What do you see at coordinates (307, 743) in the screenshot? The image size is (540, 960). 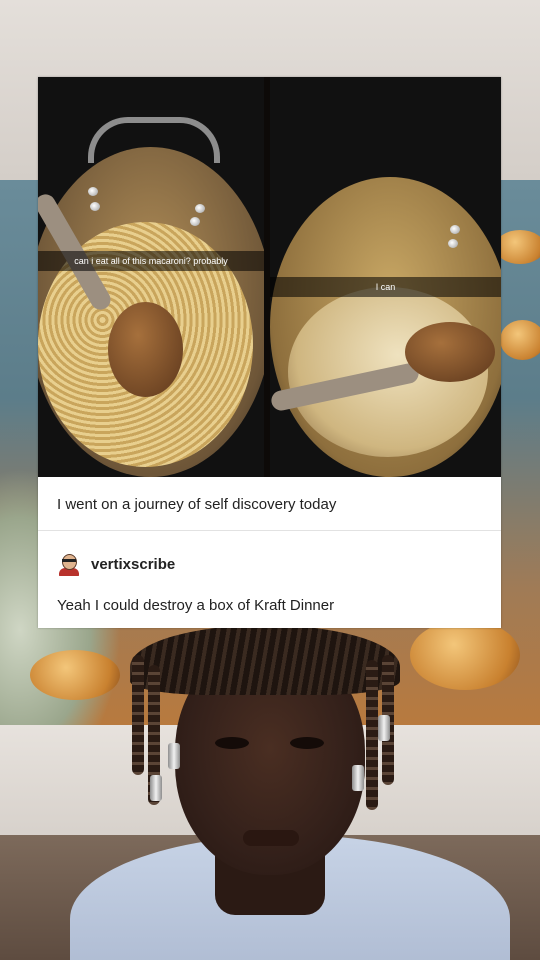 I see `right-eye` at bounding box center [307, 743].